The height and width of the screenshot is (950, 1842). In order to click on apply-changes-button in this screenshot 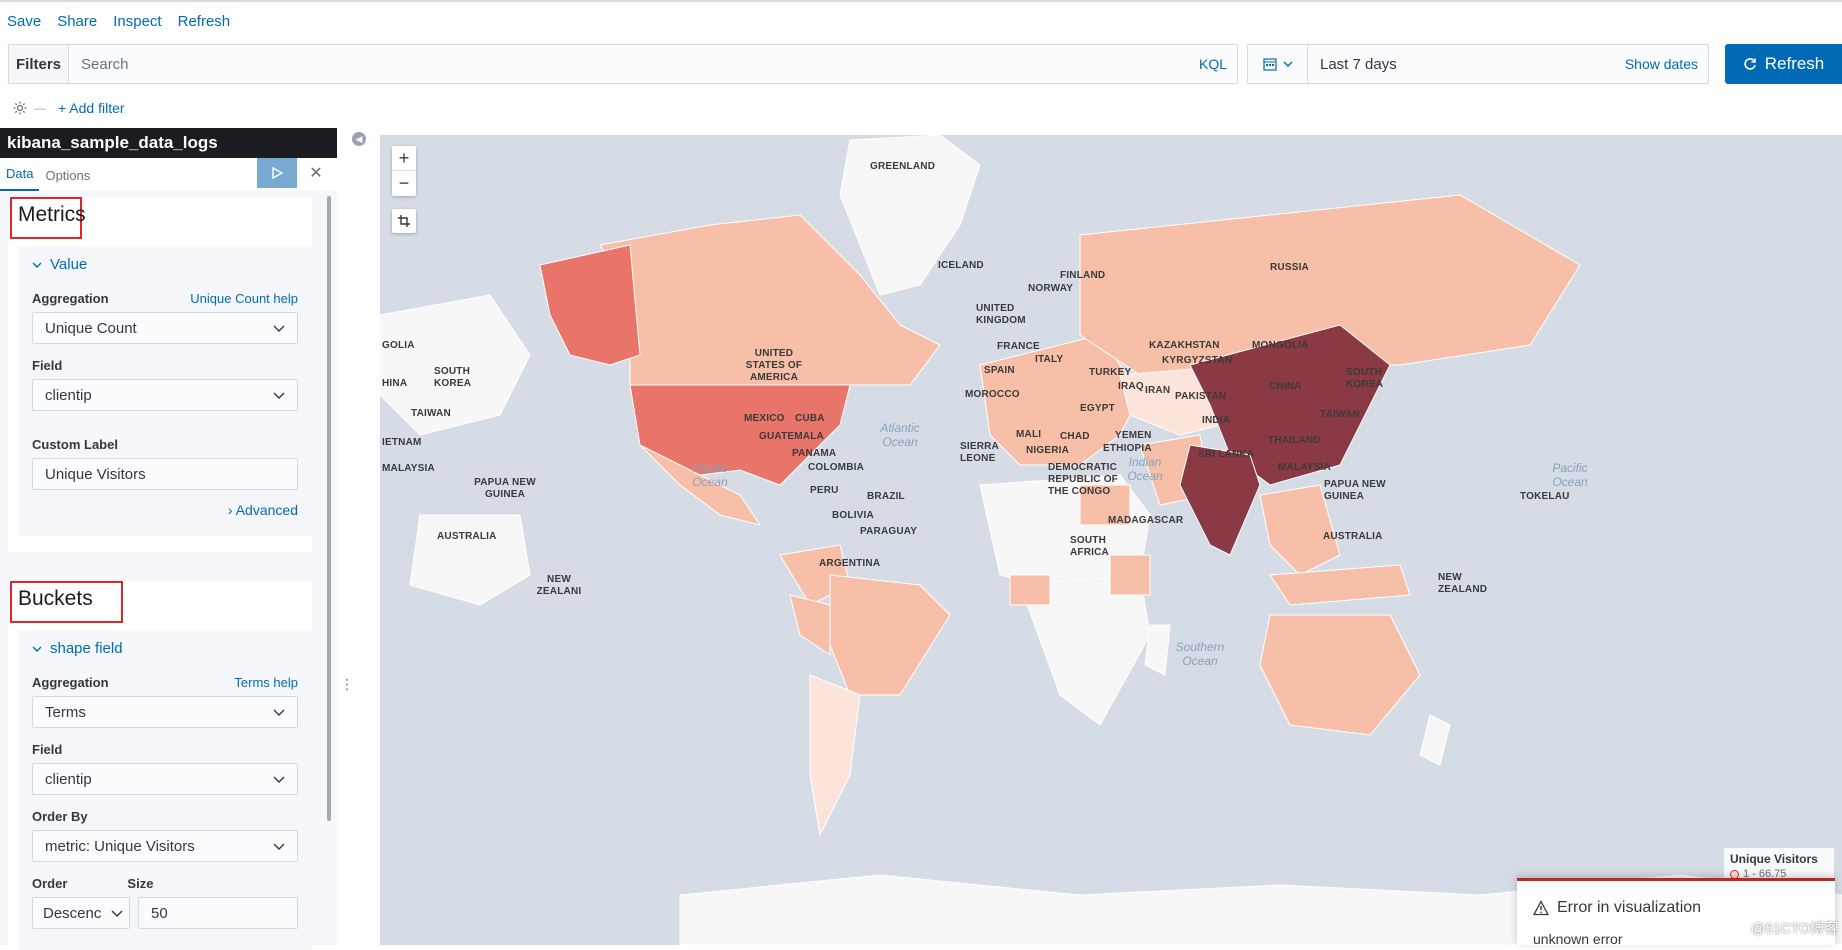, I will do `click(277, 173)`.